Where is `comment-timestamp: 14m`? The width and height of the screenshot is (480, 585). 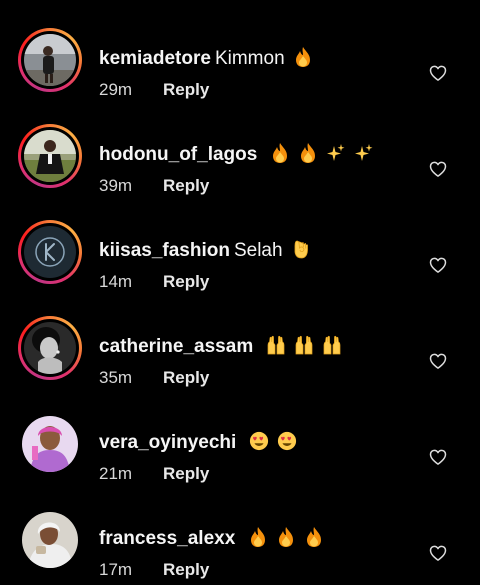 comment-timestamp: 14m is located at coordinates (116, 281).